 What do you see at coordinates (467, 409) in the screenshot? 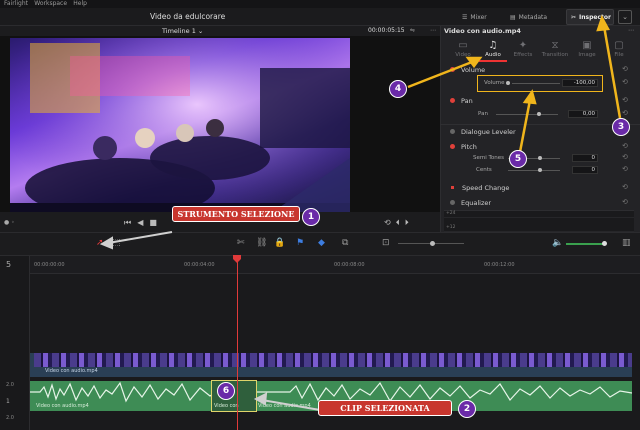
I see `annotation-badge: 2` at bounding box center [467, 409].